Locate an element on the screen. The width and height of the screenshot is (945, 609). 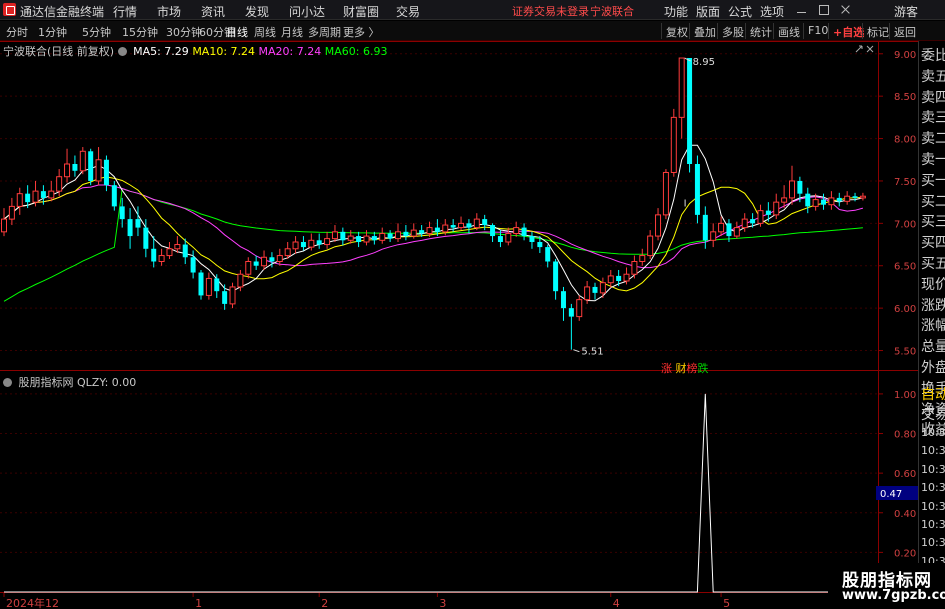
close-icon is located at coordinates (845, 9).